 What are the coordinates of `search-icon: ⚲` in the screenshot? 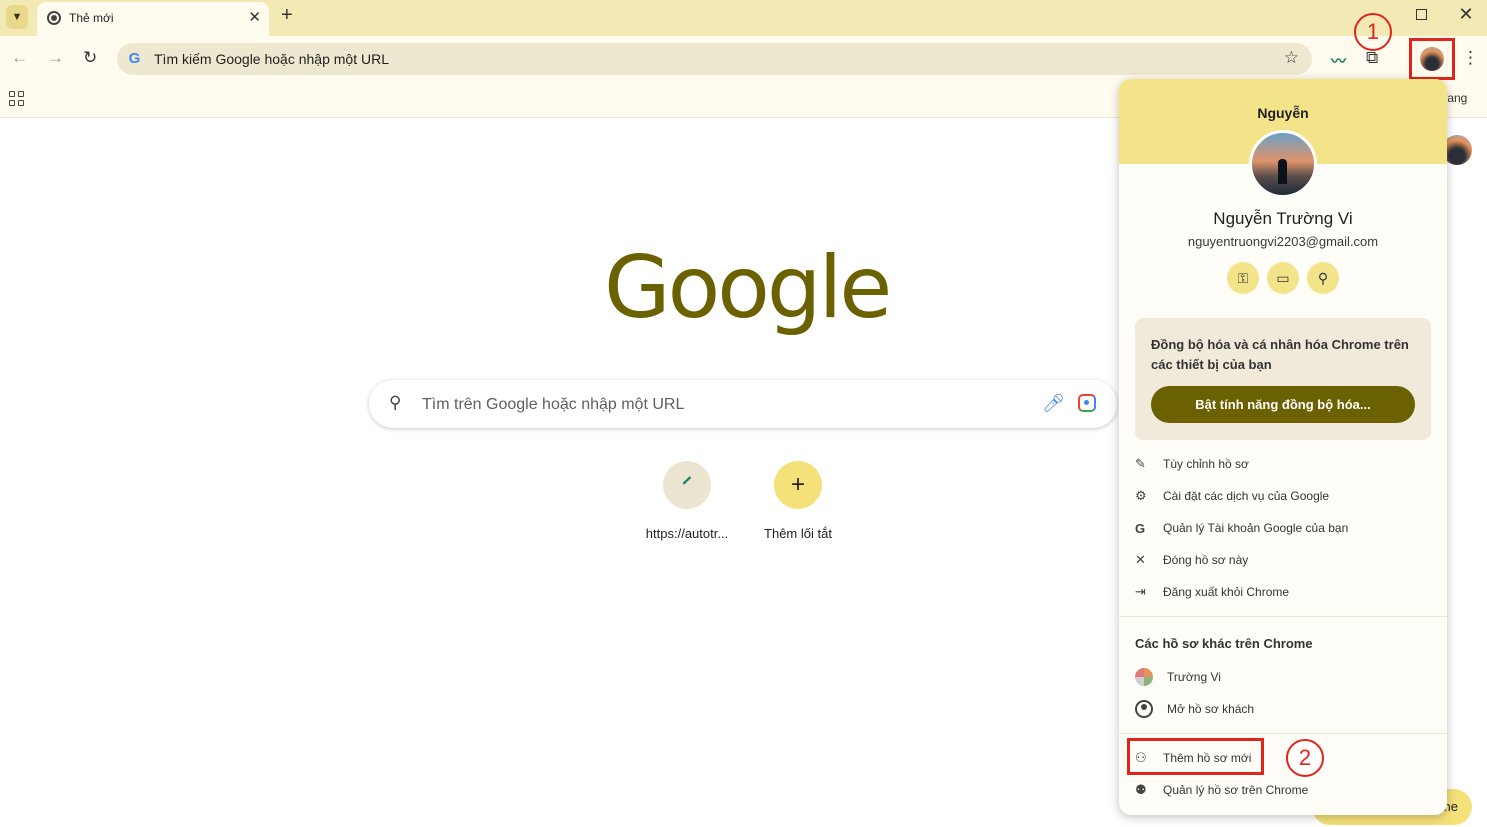 It's located at (395, 402).